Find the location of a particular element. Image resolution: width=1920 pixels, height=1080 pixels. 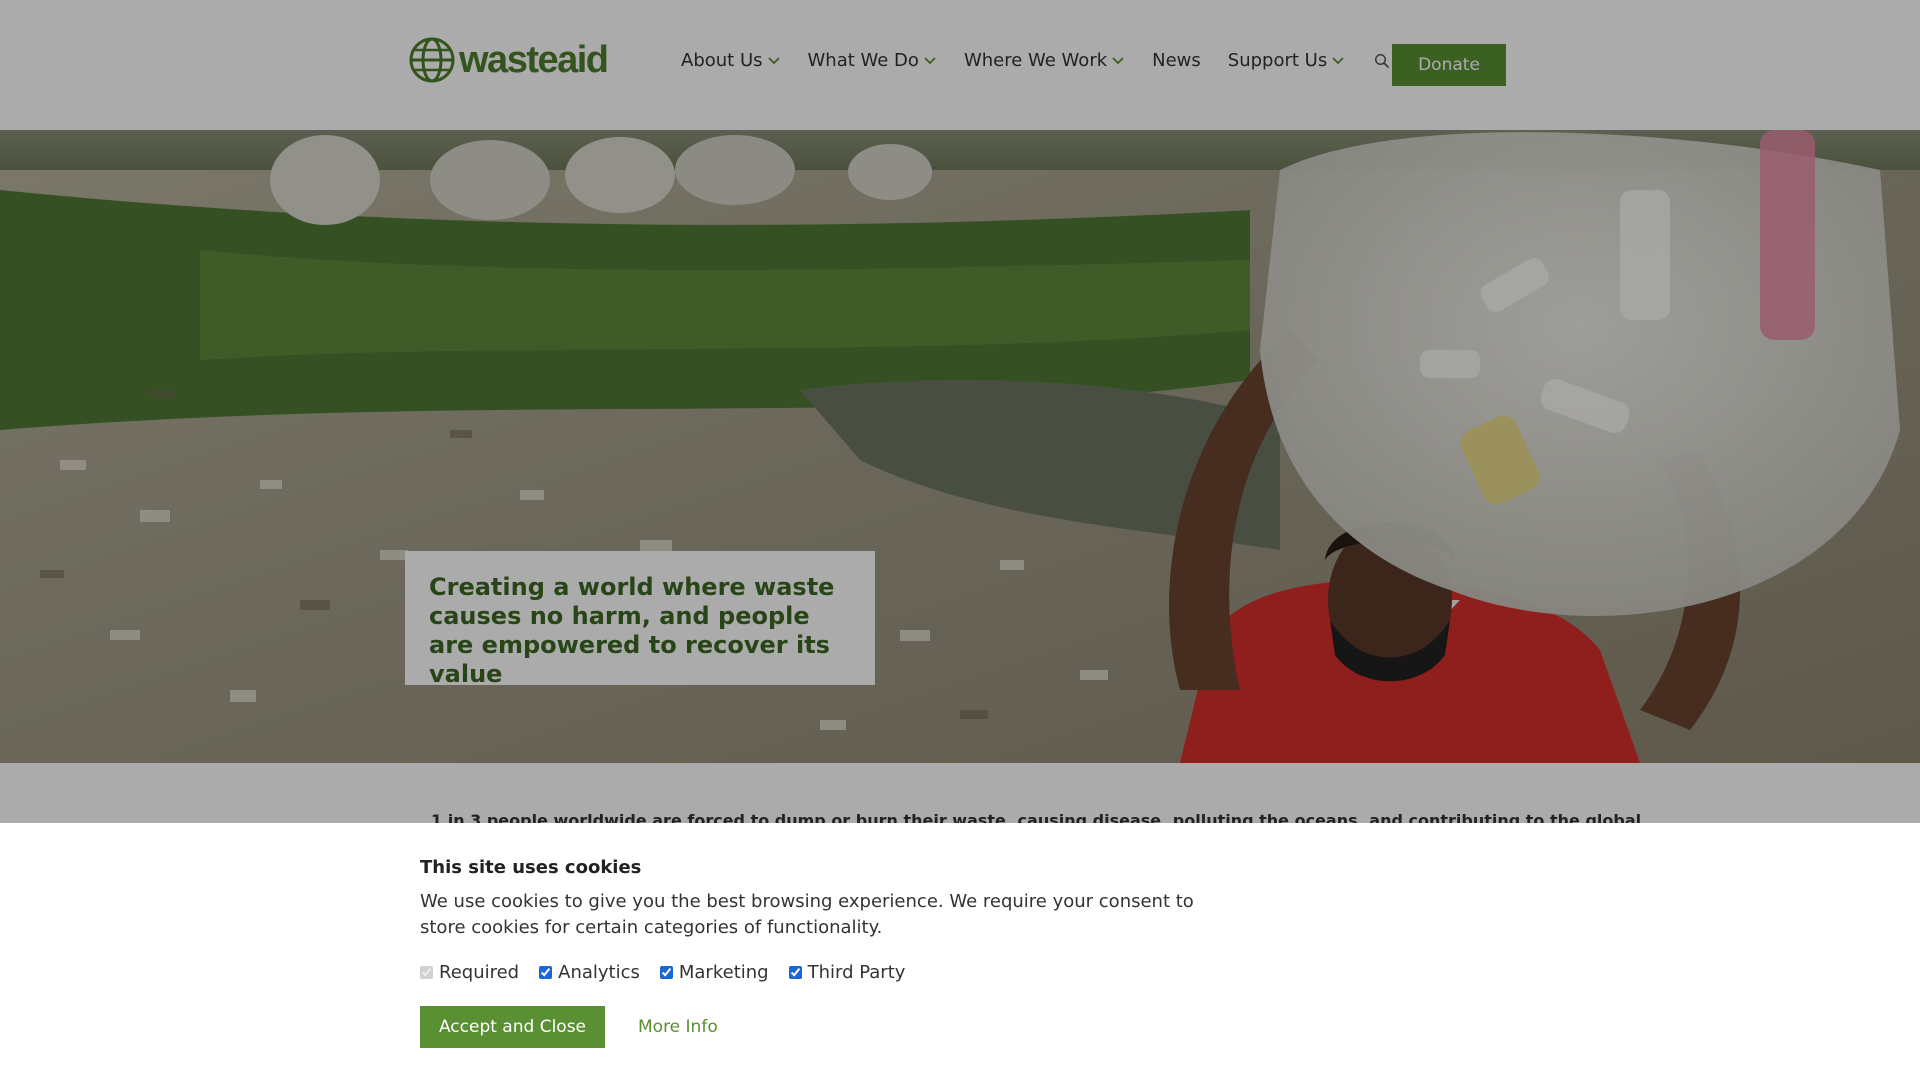

required-checkbox is located at coordinates (426, 972).